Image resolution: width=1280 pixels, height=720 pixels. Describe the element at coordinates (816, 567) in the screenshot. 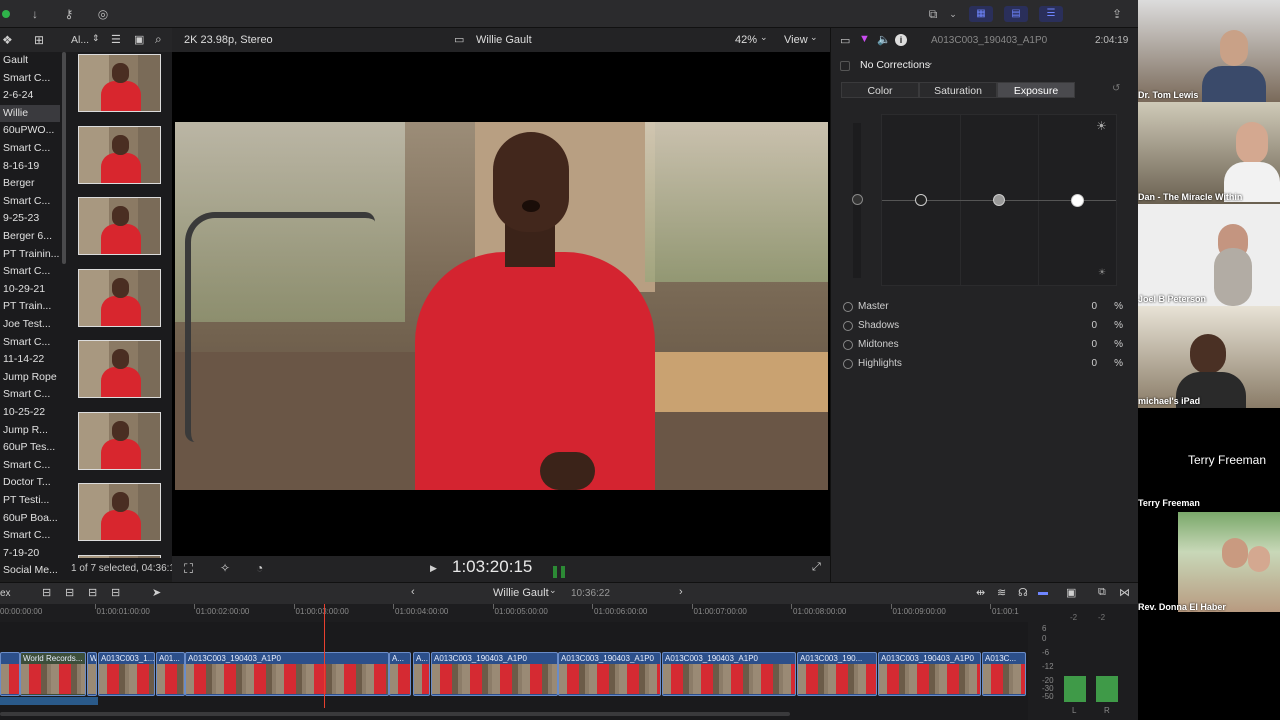

I see `fullscreen-icon: ⤢` at that location.